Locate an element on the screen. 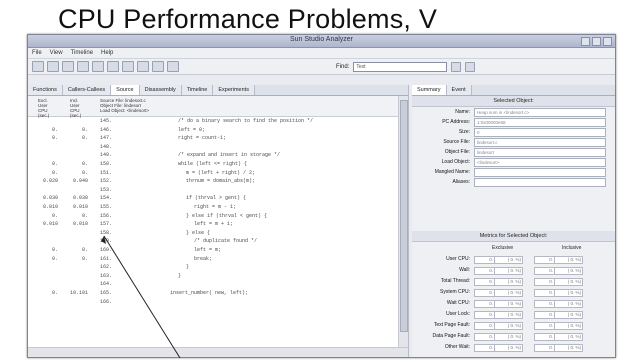 The width and height of the screenshot is (640, 360). pointer-arrow is located at coordinates (141, 297).